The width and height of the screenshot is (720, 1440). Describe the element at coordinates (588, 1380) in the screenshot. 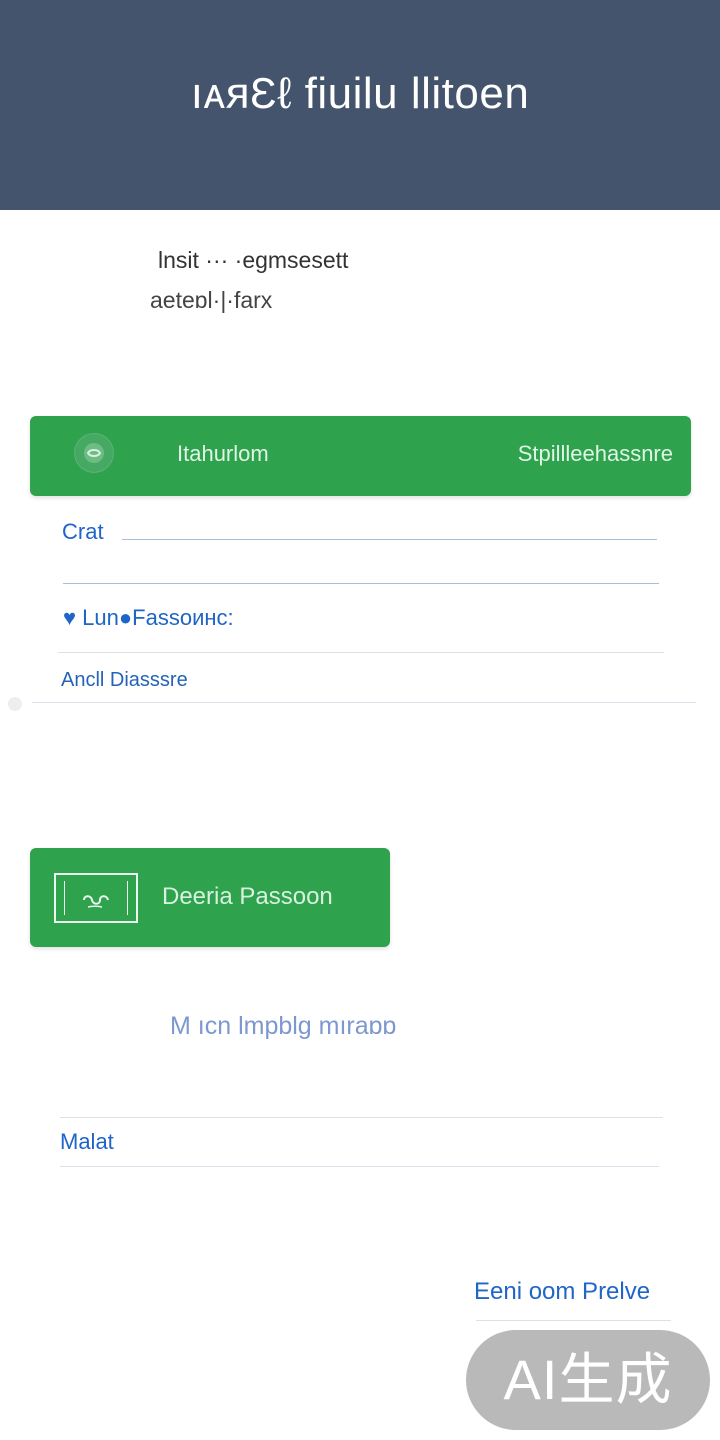

I see `ai-generated-badge: AI生成` at that location.